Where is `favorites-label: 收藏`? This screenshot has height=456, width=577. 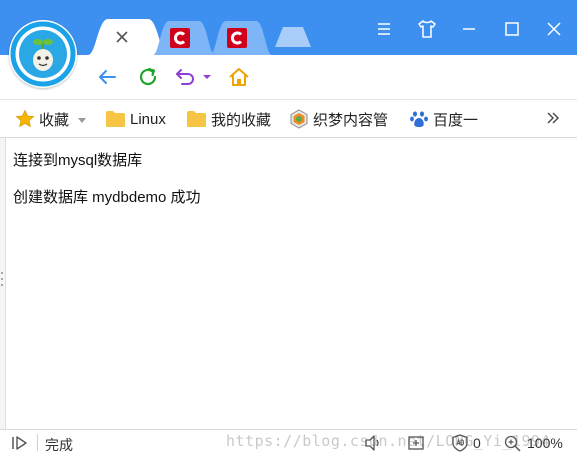
favorites-label: 收藏 is located at coordinates (54, 120).